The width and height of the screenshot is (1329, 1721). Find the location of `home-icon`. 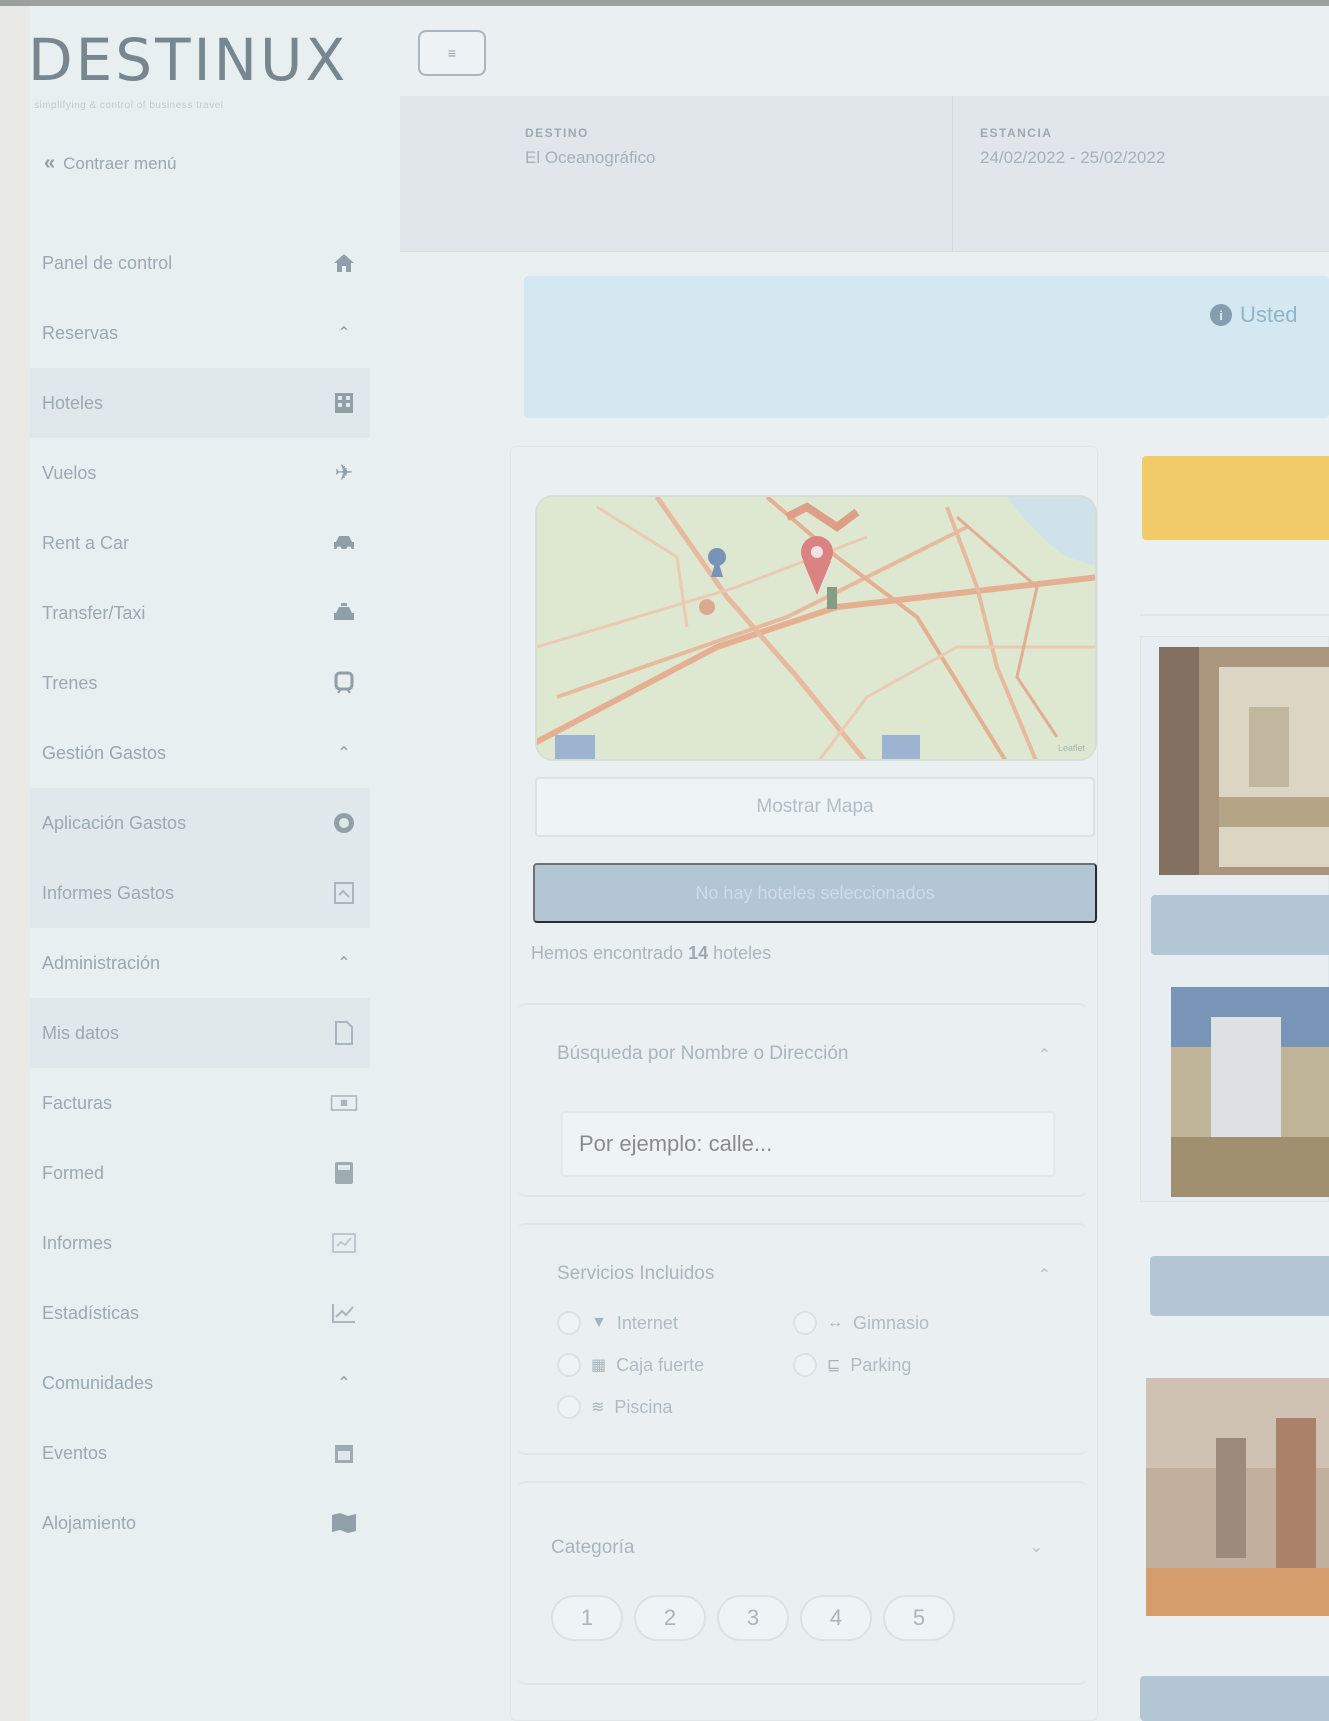

home-icon is located at coordinates (344, 263).